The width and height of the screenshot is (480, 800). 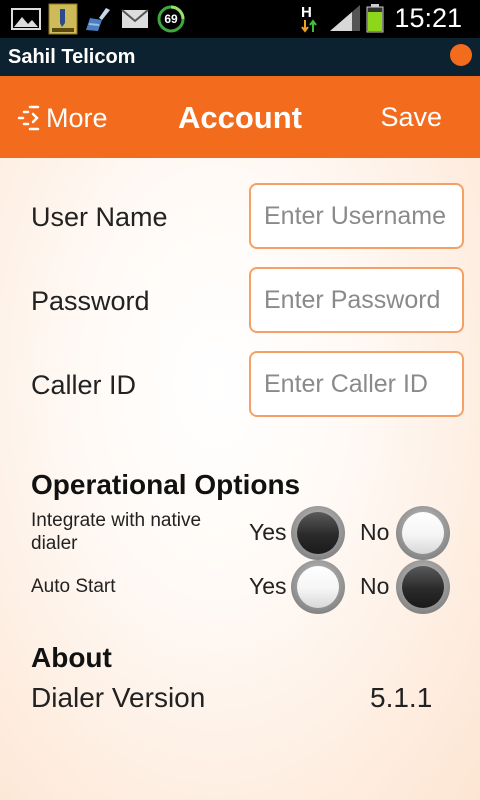 What do you see at coordinates (240, 19) in the screenshot?
I see `status-bar: 69 H 15:21` at bounding box center [240, 19].